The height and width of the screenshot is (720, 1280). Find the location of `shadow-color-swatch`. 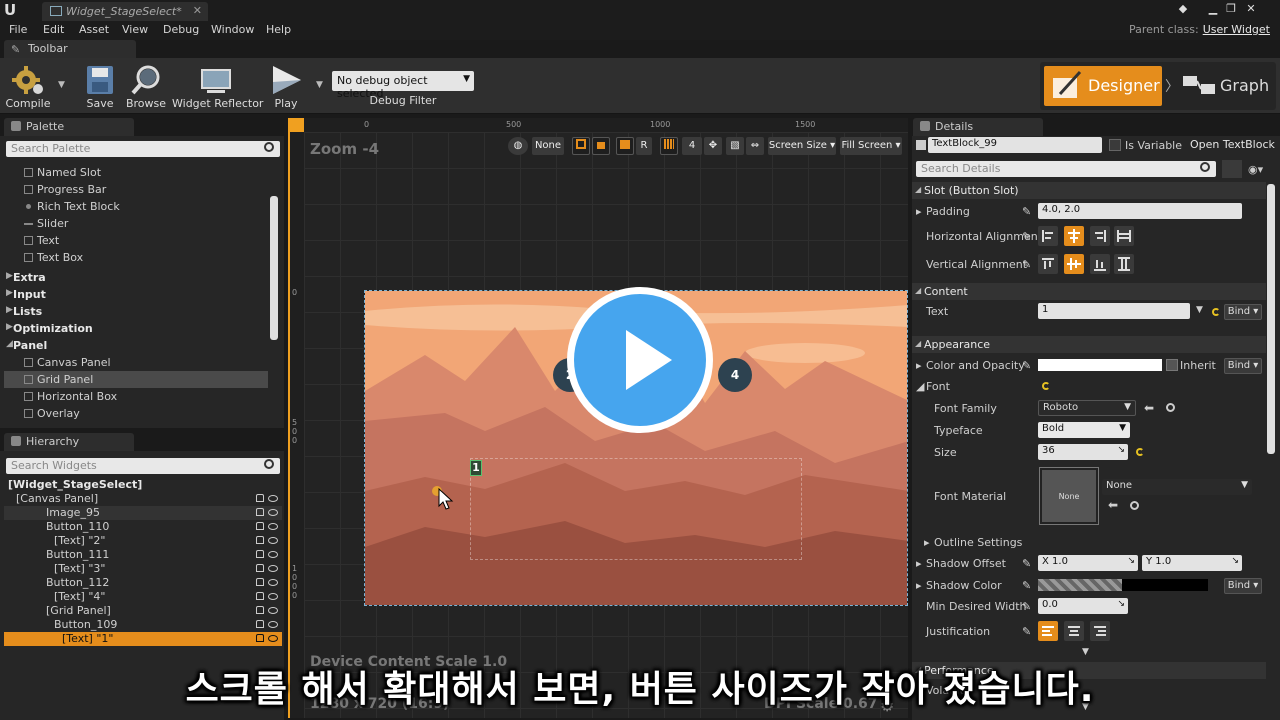

shadow-color-swatch is located at coordinates (1165, 585).